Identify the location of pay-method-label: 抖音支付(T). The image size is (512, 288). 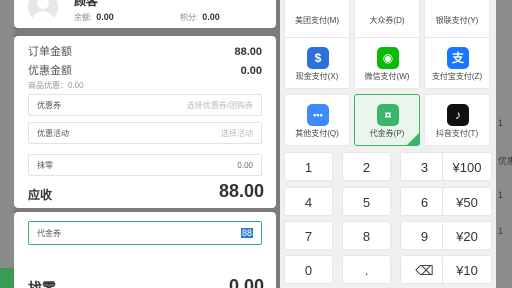
(457, 133).